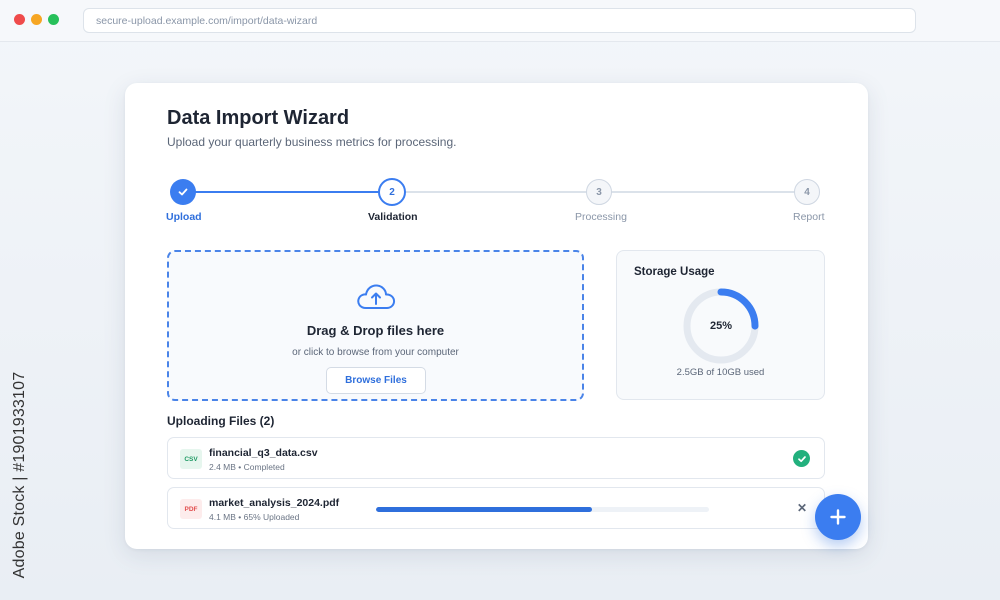 The image size is (1000, 600). I want to click on dropzone-subtitle: or click to browse from your computer, so click(375, 352).